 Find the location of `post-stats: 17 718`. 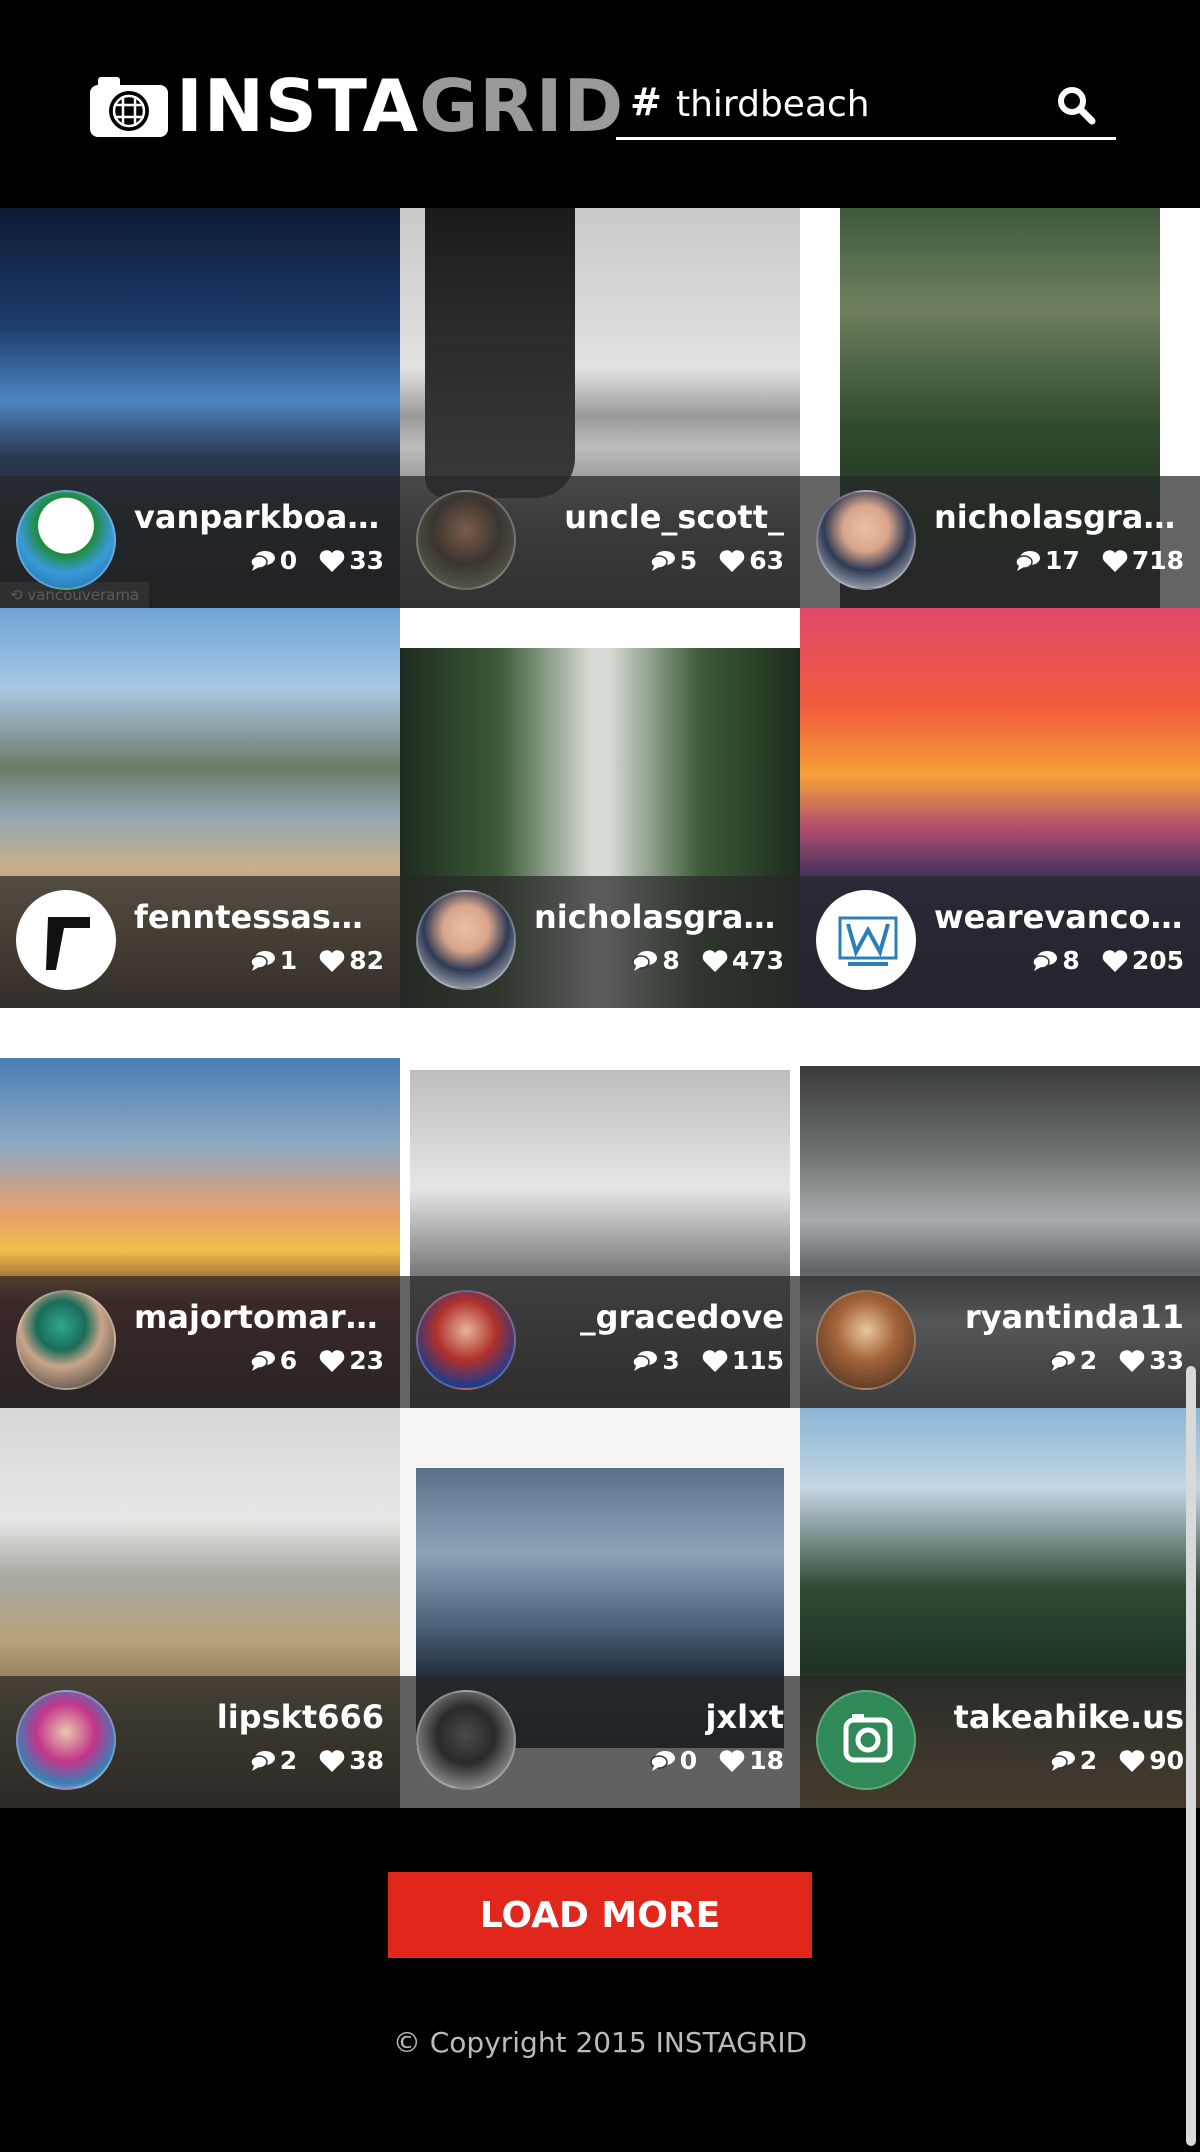

post-stats: 17 718 is located at coordinates (1099, 560).